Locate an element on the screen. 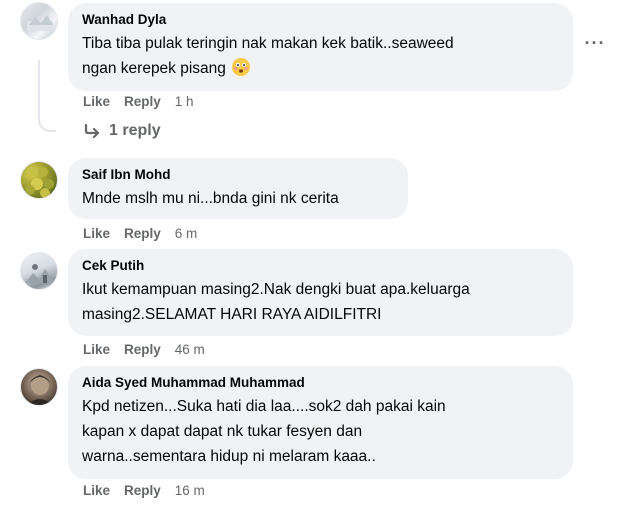 The image size is (624, 509). comment-timestamp: 1 h is located at coordinates (184, 101).